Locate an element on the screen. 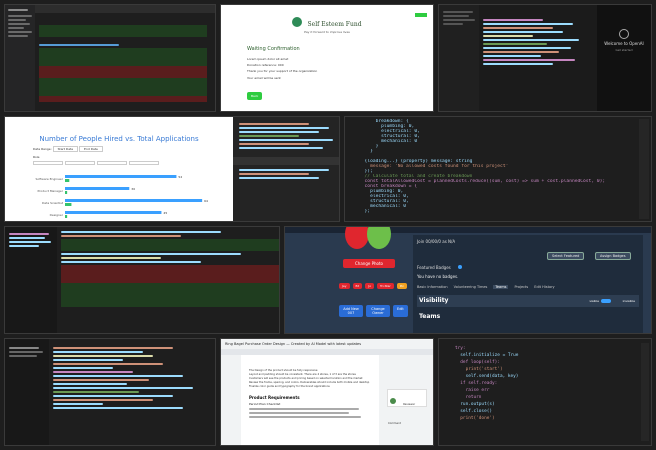 This screenshot has height=450, width=656. header-text: Join 00/00/0 as N/A is located at coordinates (436, 241).